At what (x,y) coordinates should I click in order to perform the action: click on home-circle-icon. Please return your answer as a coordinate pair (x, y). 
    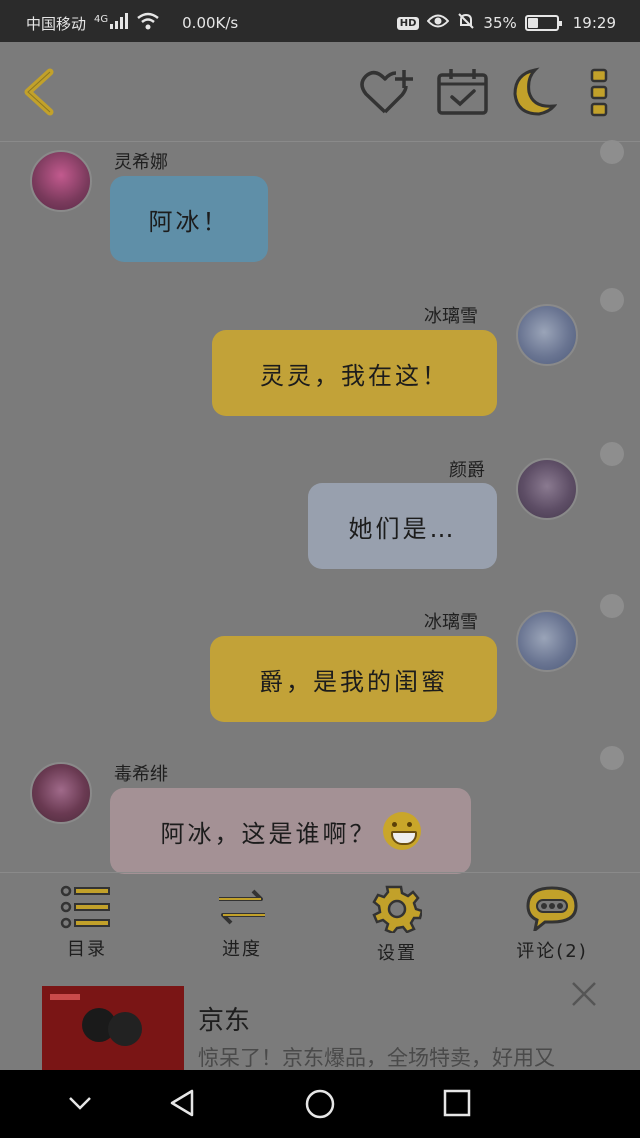
    Looking at the image, I should click on (320, 1106).